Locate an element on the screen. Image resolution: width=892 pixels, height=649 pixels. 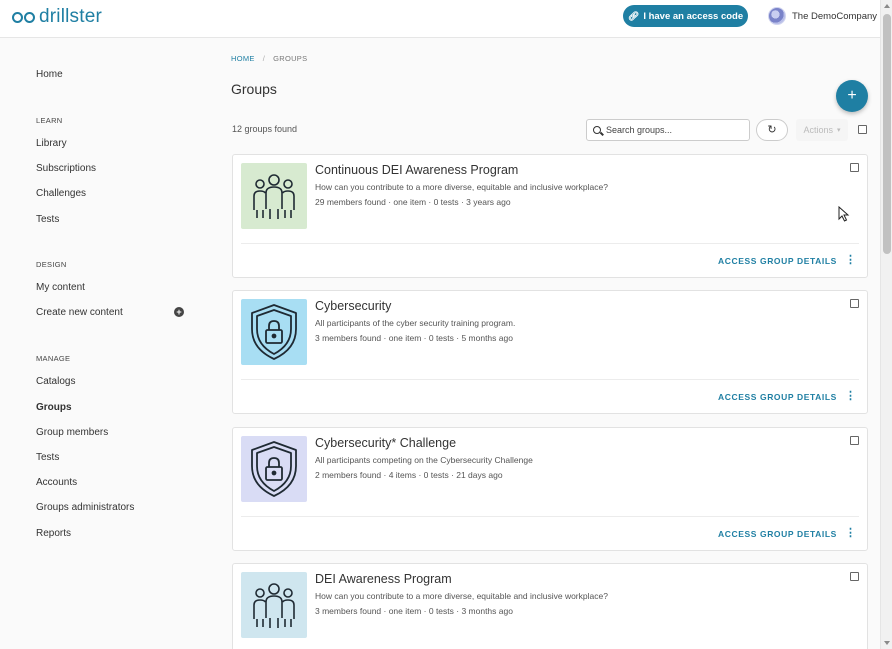
group-title: DEI Awareness Program is located at coordinates (383, 579).